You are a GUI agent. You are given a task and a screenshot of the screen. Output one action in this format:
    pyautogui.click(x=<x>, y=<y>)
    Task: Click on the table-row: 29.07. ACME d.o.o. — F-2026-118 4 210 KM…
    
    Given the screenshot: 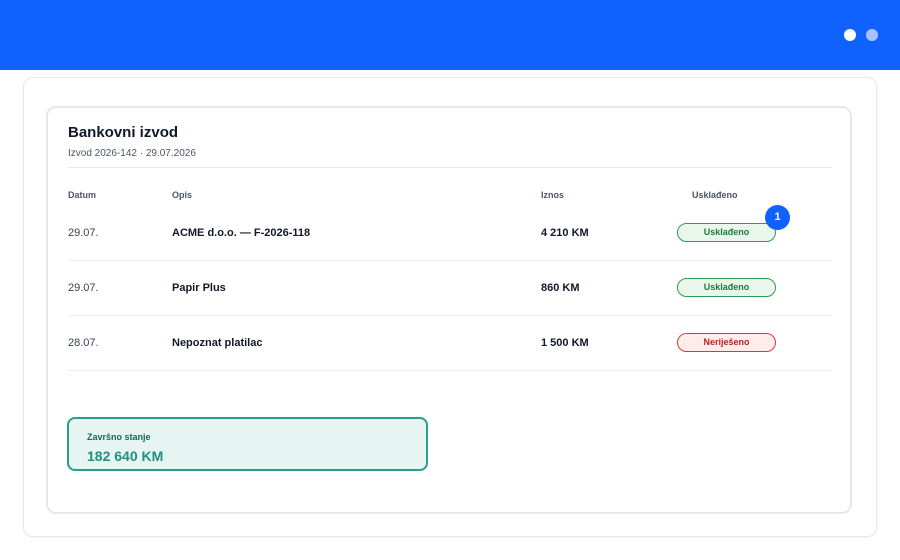 What is the action you would take?
    pyautogui.click(x=450, y=233)
    